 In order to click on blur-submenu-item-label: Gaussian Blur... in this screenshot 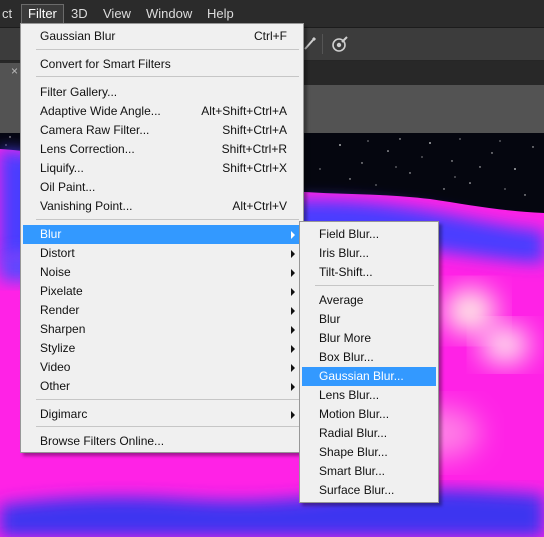, I will do `click(361, 376)`.